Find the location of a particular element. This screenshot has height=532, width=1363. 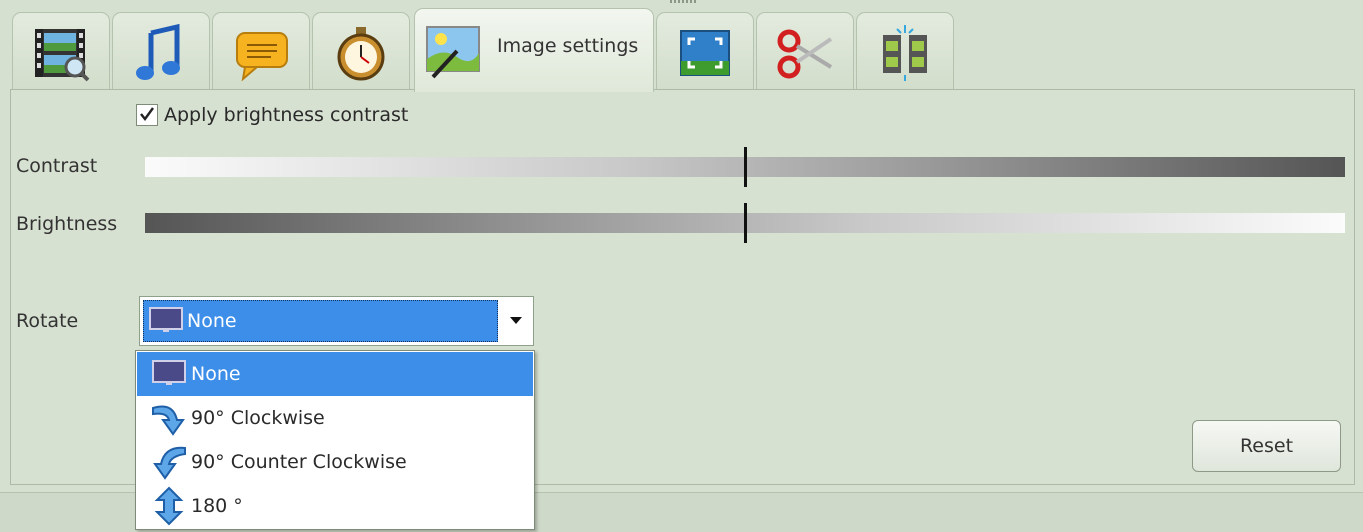

rotate-option-none: None is located at coordinates (335, 374).